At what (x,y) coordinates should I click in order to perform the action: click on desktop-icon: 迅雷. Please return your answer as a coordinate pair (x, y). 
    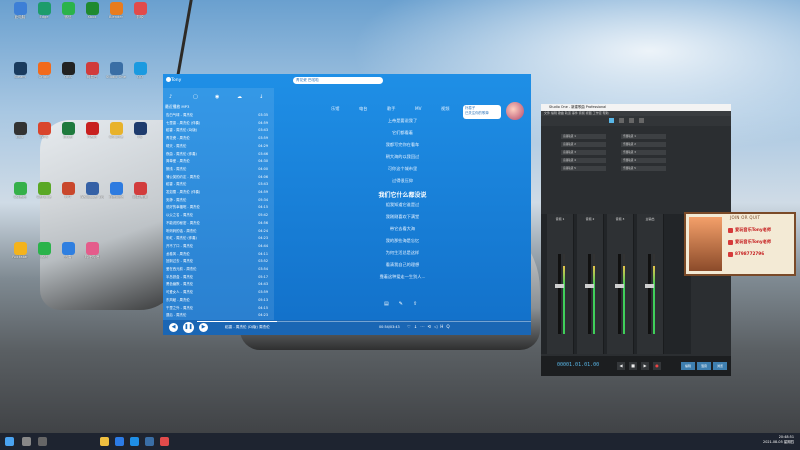
    Looking at the image, I should click on (68, 250).